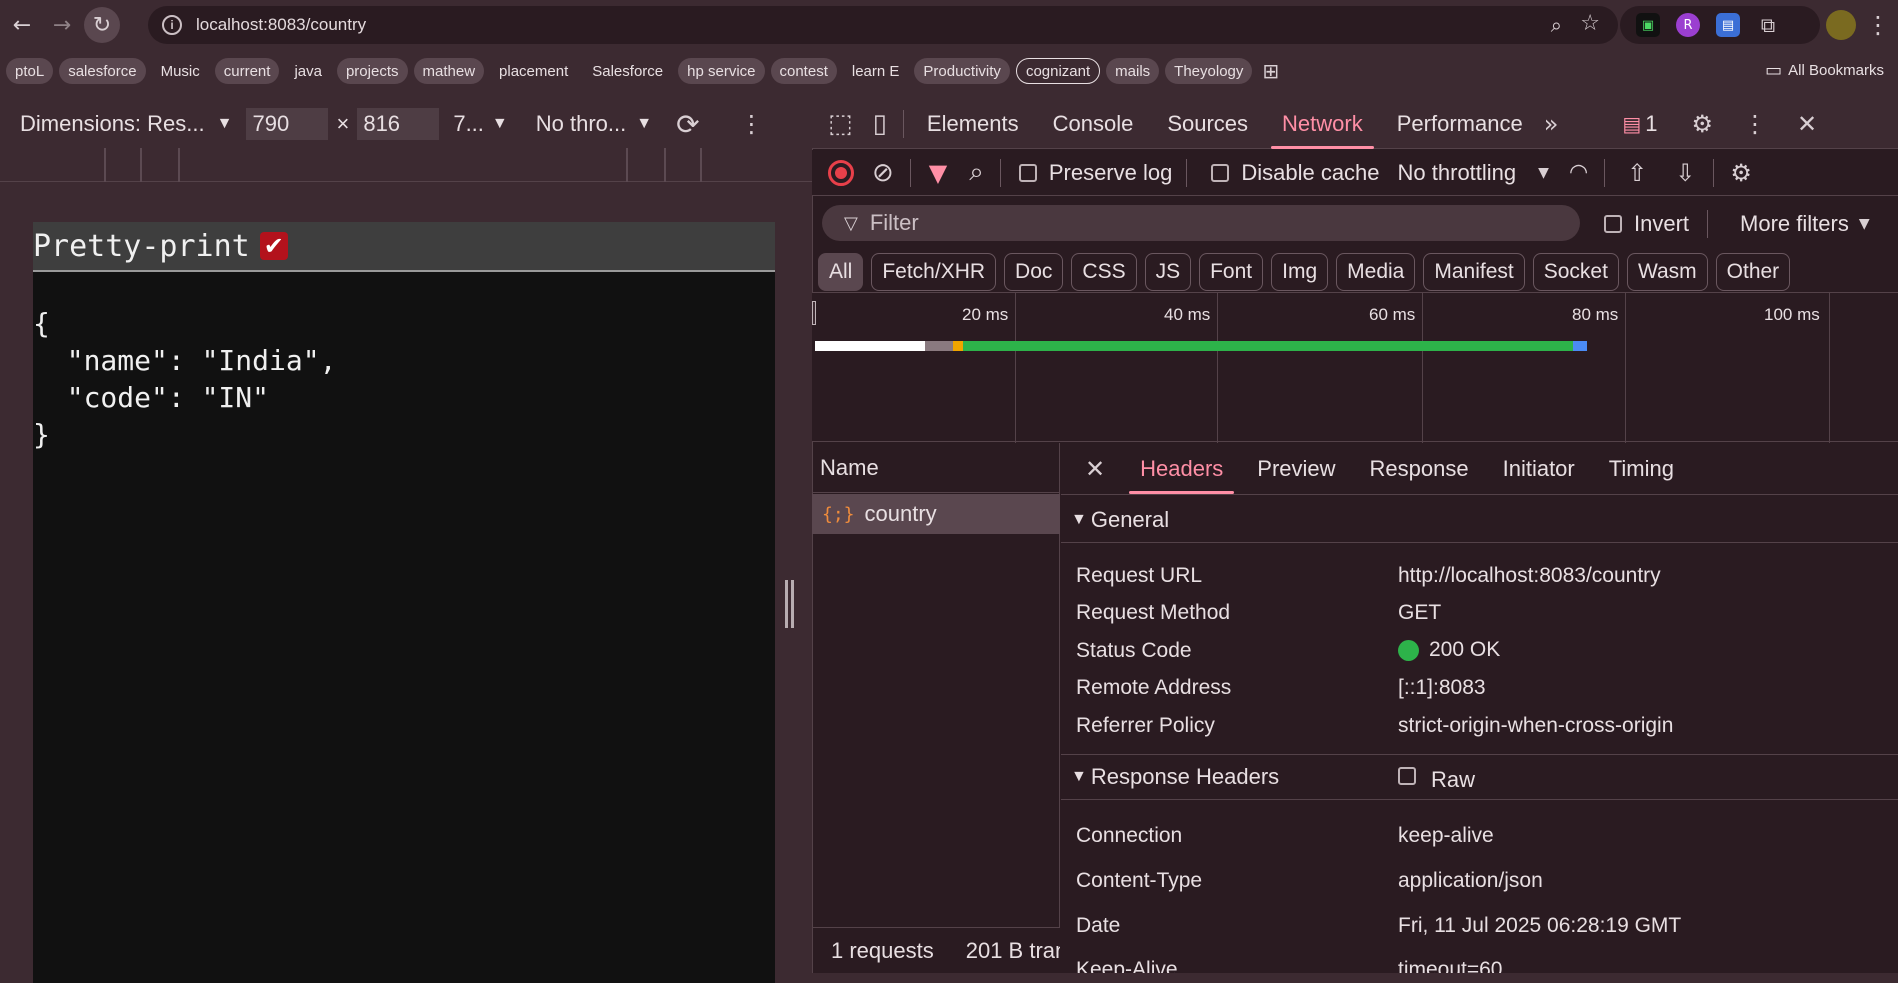 The height and width of the screenshot is (983, 1898). Describe the element at coordinates (1104, 272) in the screenshot. I see `type-filter-css: CSS` at that location.